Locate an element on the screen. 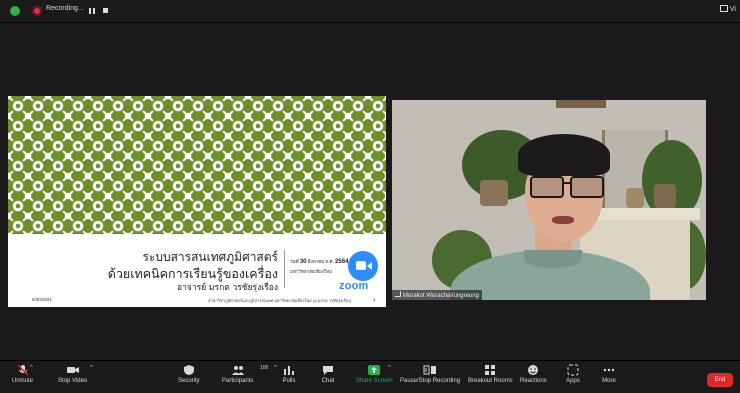  microphone-muted-icon is located at coordinates (23, 369).